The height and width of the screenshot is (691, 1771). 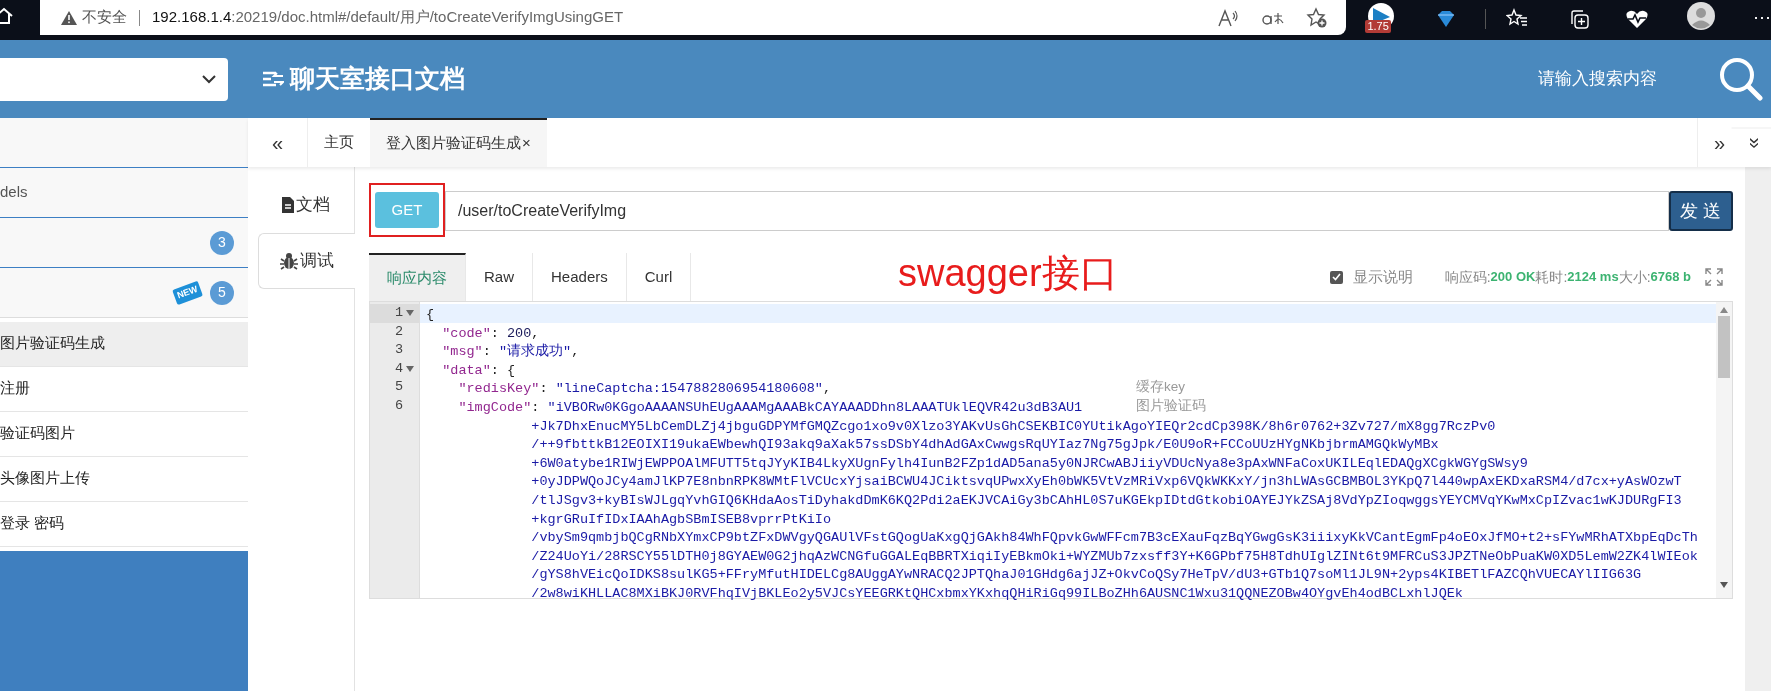 What do you see at coordinates (490, 333) in the screenshot?
I see `code-line: "code": 200,` at bounding box center [490, 333].